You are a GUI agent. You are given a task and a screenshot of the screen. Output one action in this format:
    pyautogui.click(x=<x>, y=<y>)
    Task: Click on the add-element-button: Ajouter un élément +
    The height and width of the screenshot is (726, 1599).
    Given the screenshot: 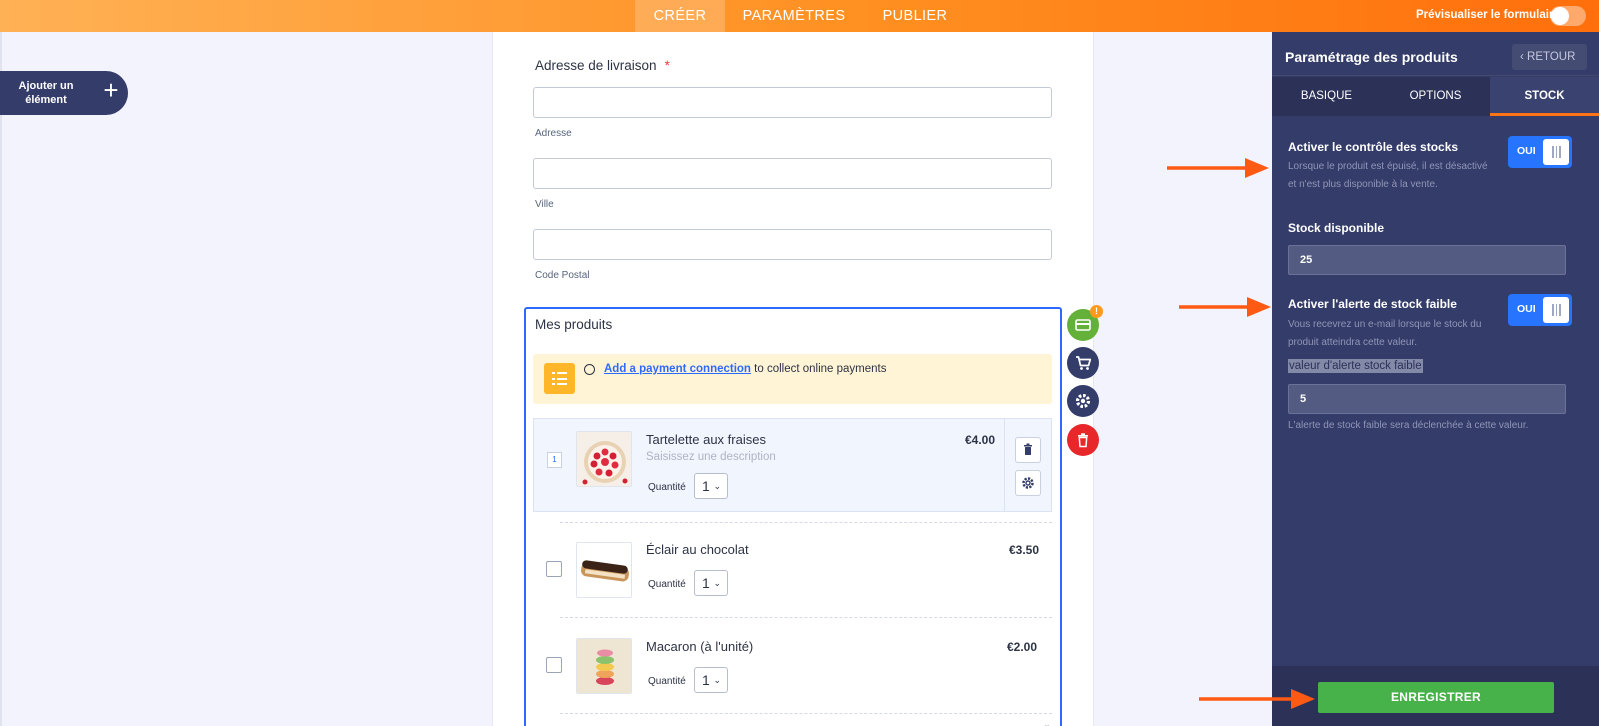 What is the action you would take?
    pyautogui.click(x=64, y=93)
    